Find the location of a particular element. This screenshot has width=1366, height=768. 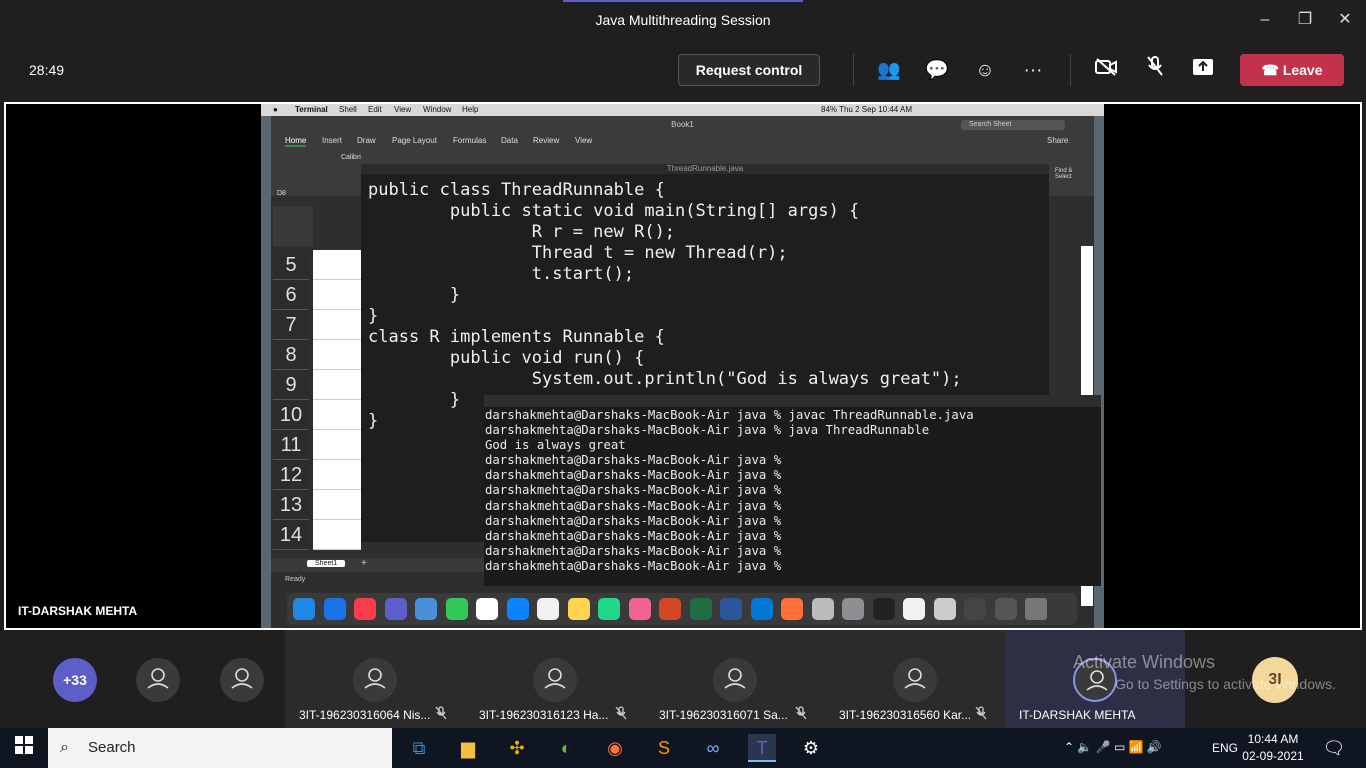

app-icon: ∞ is located at coordinates (713, 748).